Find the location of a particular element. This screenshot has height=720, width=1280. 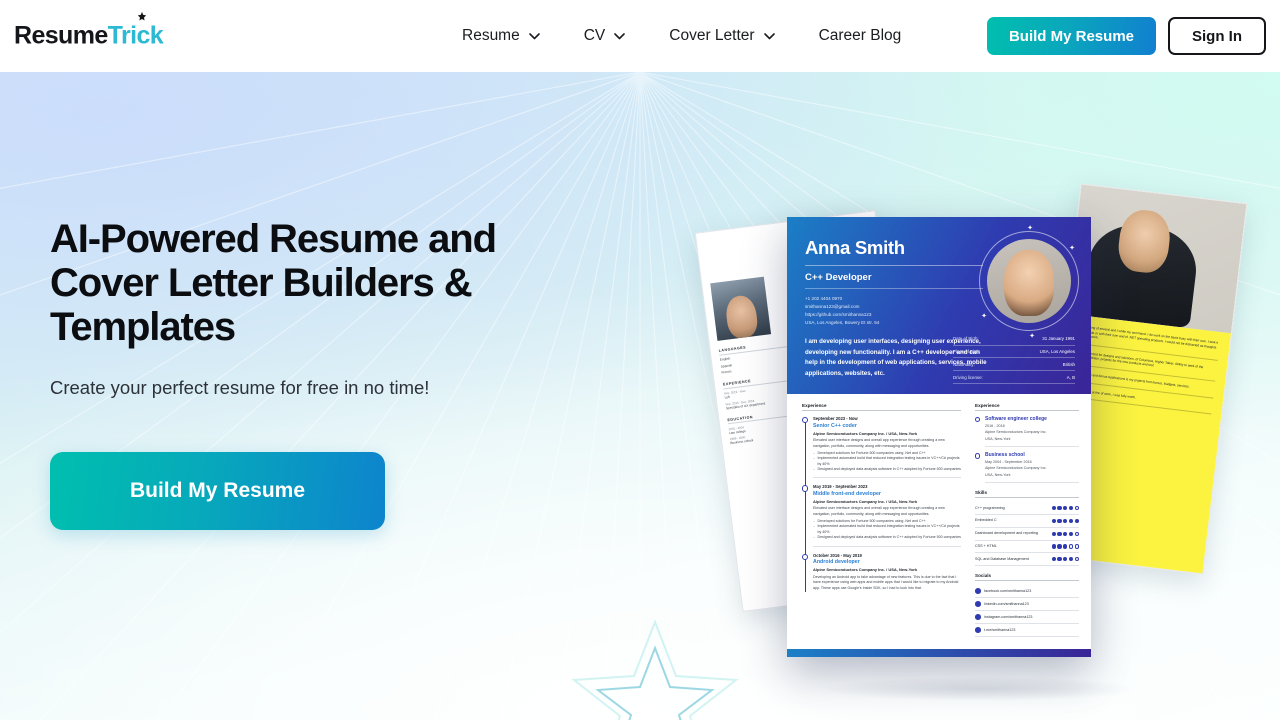

main-navigation: Resume CV Cover Letter Career Blog is located at coordinates (681, 36).